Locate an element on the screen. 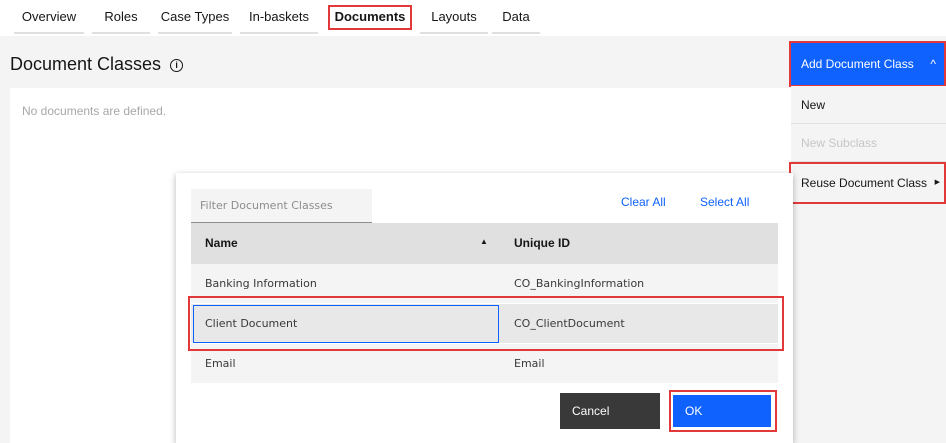 Image resolution: width=946 pixels, height=443 pixels. tab-label: In-baskets is located at coordinates (279, 16).